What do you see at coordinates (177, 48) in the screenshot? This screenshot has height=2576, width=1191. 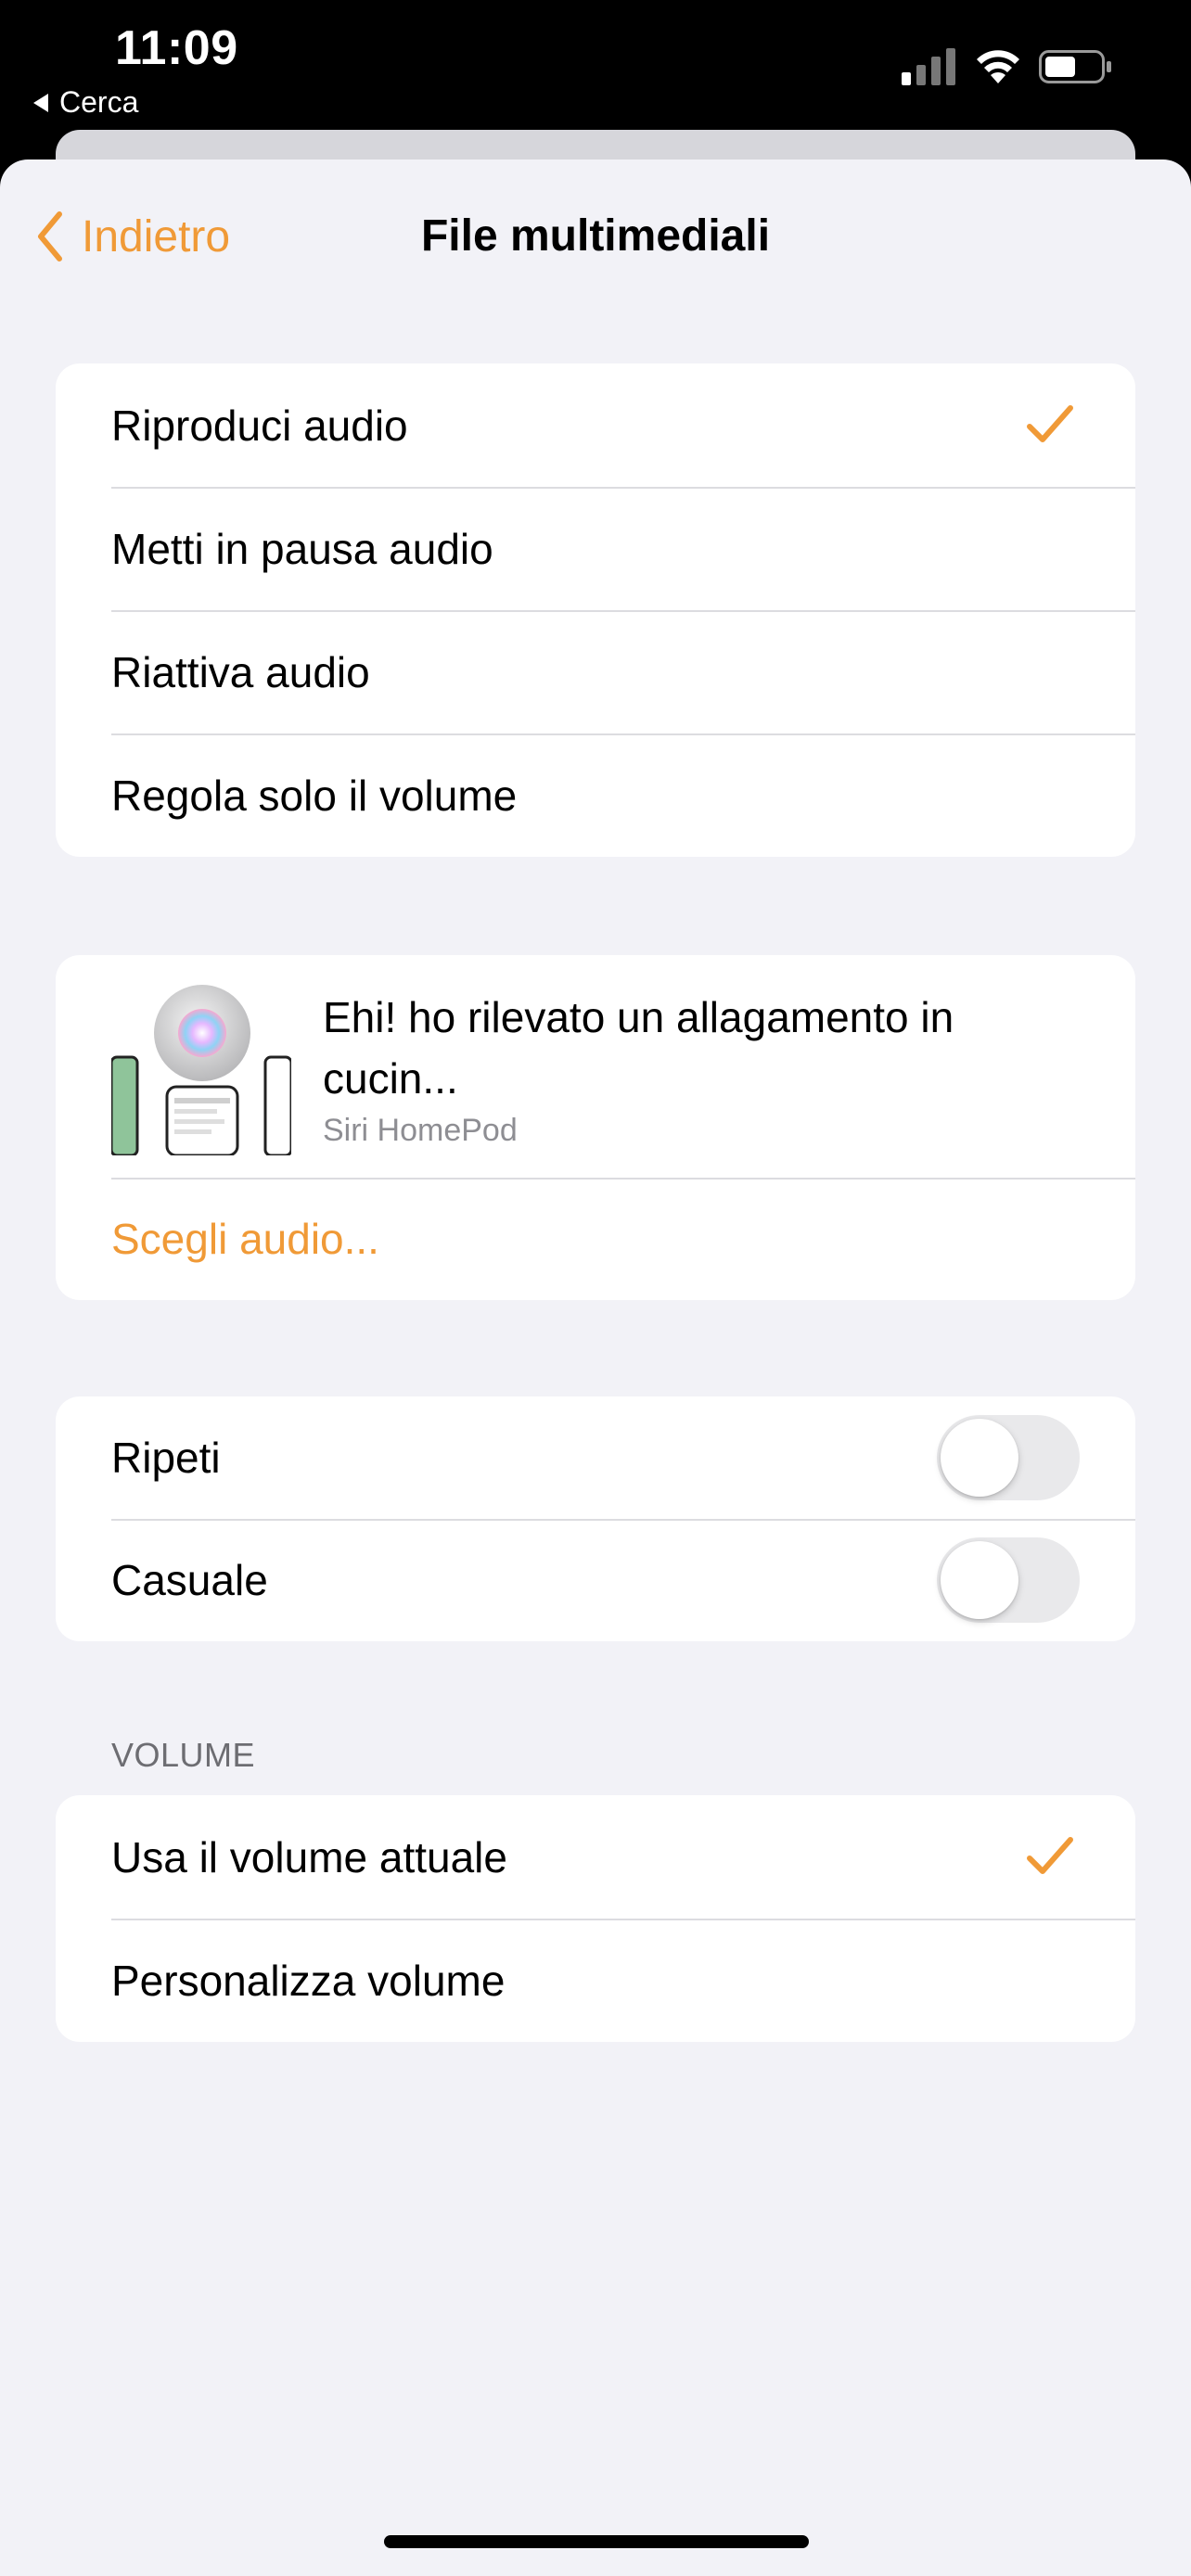 I see `status-time: 11:09` at bounding box center [177, 48].